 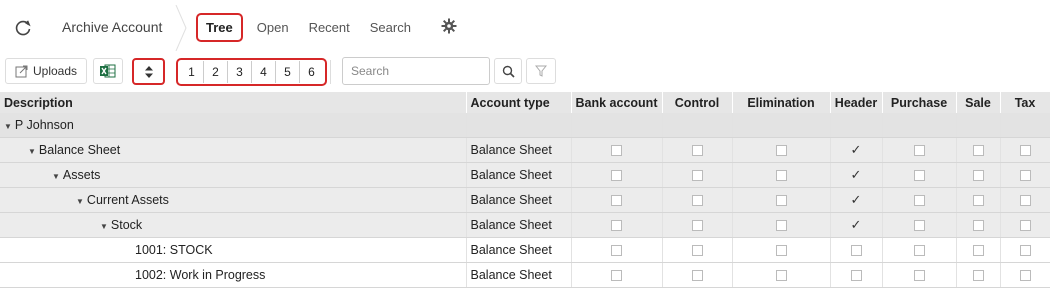 I want to click on tab-search: Search, so click(x=390, y=27).